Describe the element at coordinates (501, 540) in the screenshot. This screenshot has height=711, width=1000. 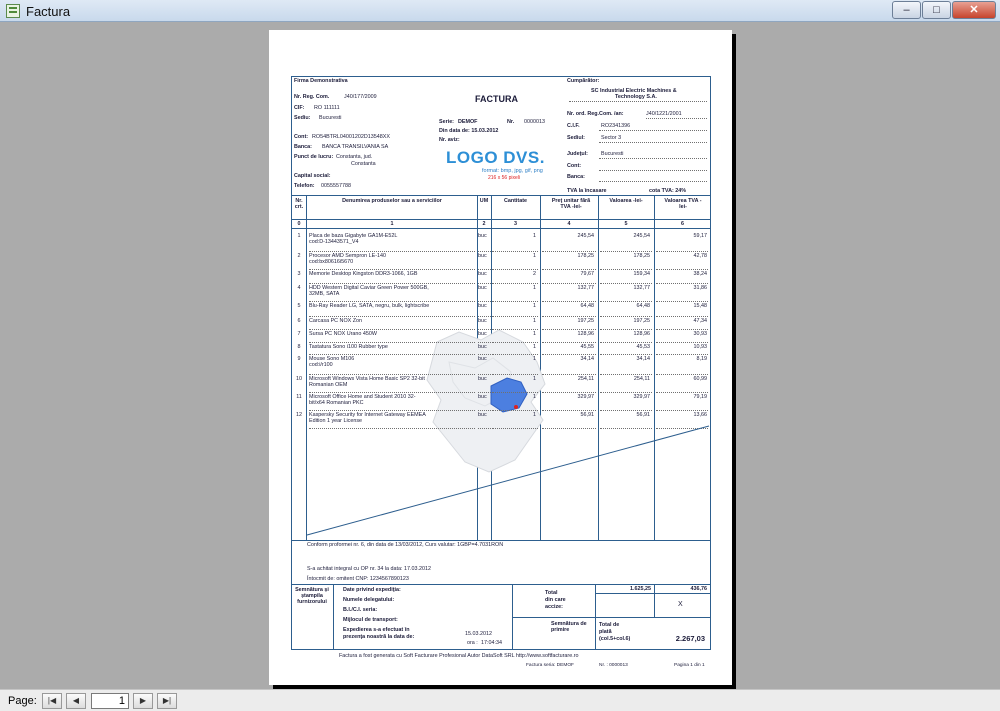
I see `table-bottom-line` at that location.